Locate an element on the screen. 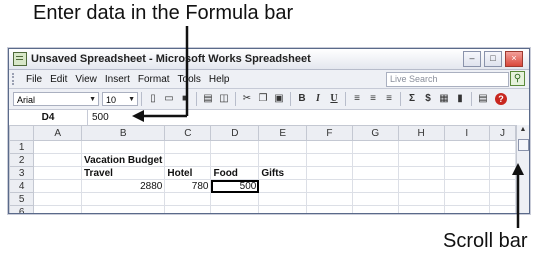 Image resolution: width=535 pixels, height=255 pixels. column-header: E is located at coordinates (283, 133).